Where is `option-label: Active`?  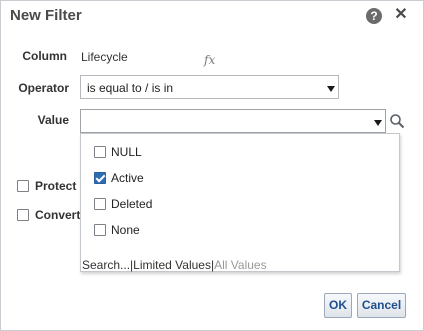
option-label: Active is located at coordinates (127, 178).